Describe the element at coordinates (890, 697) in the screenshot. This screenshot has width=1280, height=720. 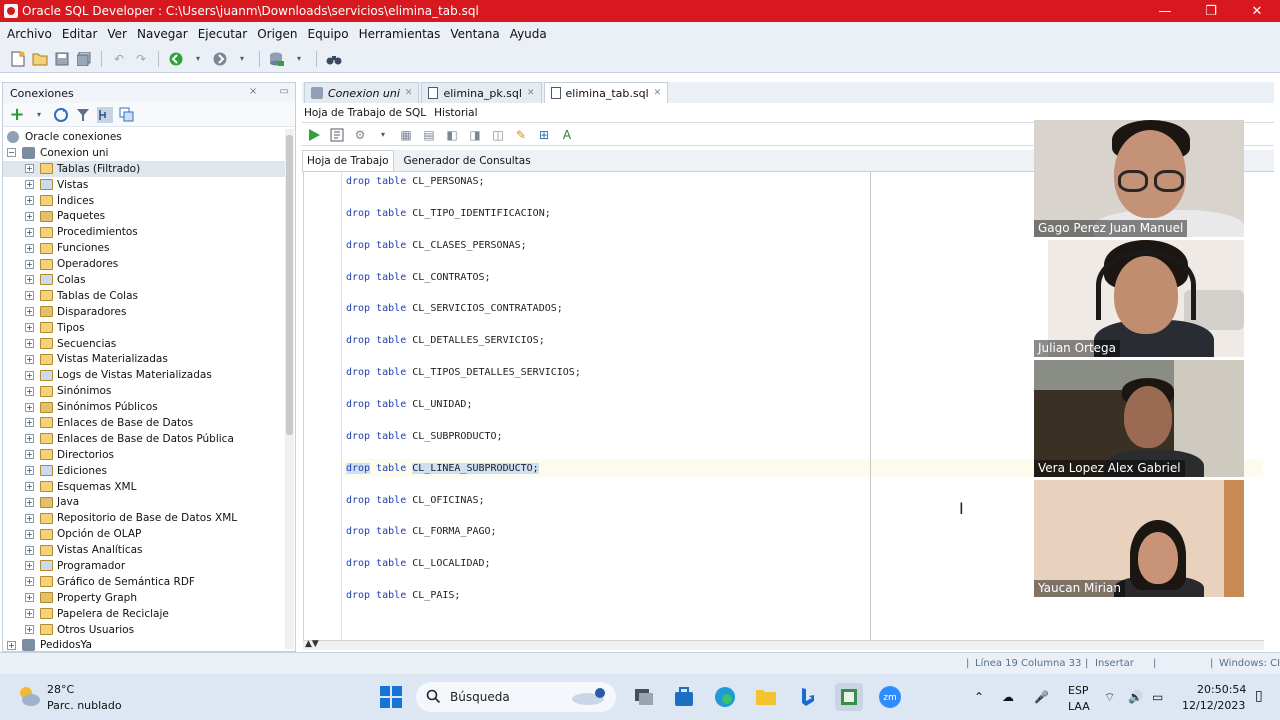
I see `zoom-icon: zm` at that location.